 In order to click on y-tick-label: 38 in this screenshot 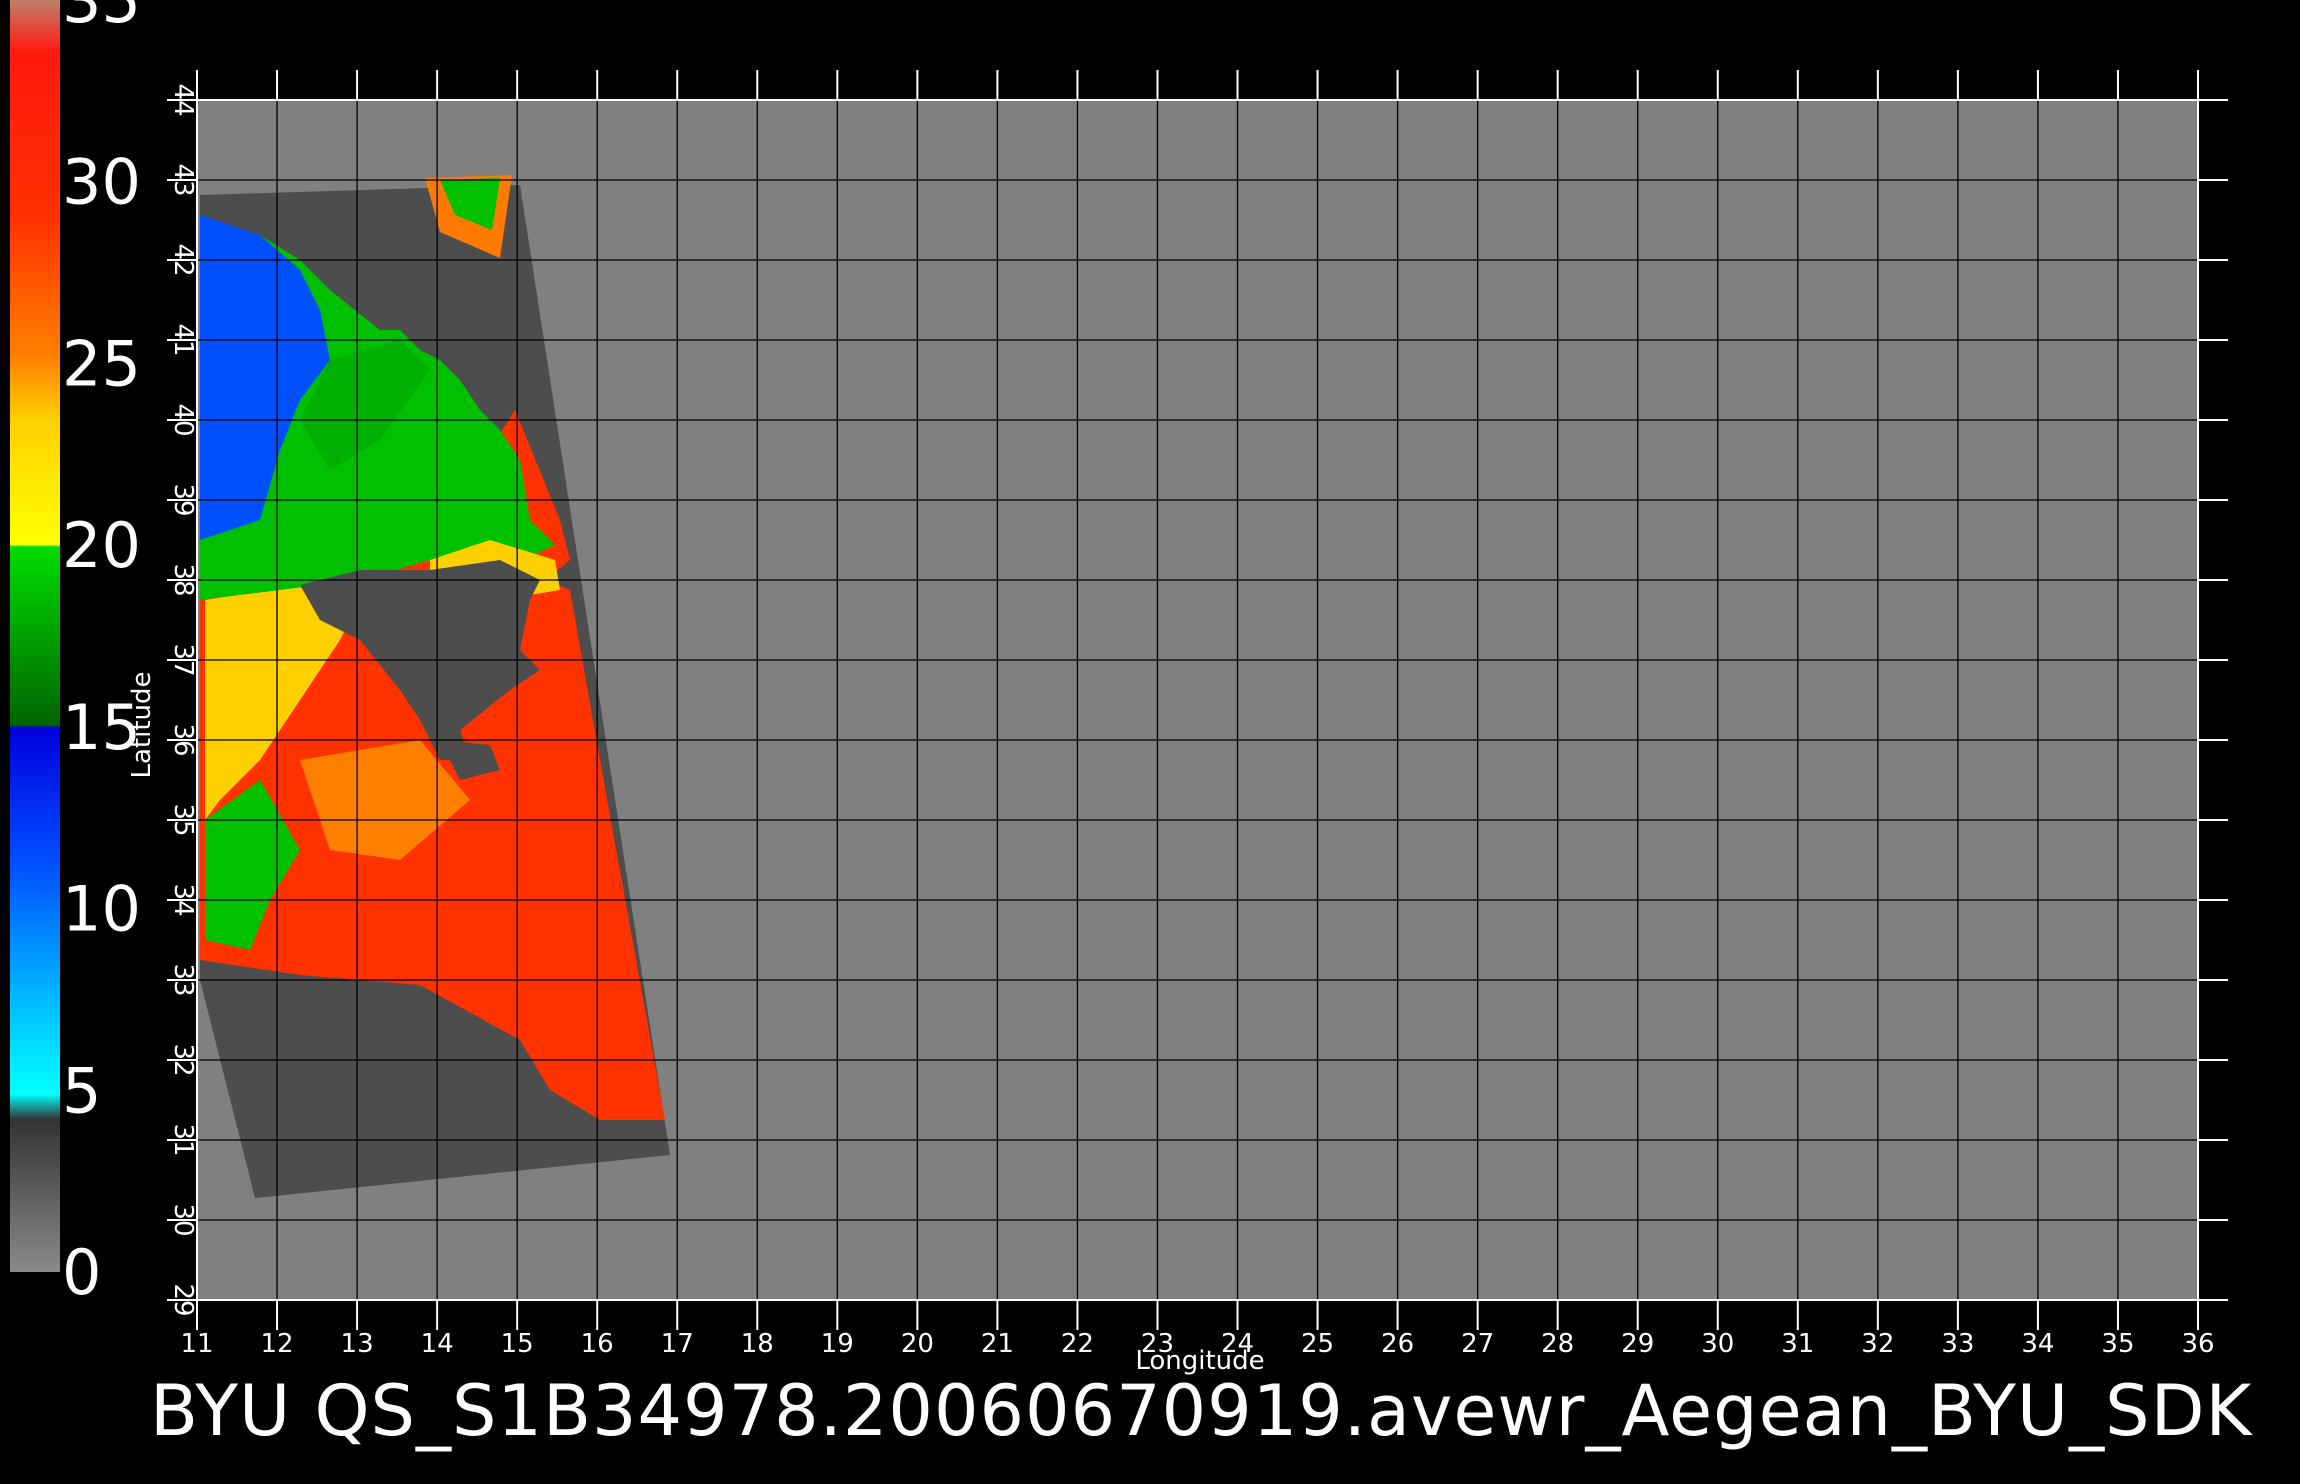, I will do `click(183, 579)`.